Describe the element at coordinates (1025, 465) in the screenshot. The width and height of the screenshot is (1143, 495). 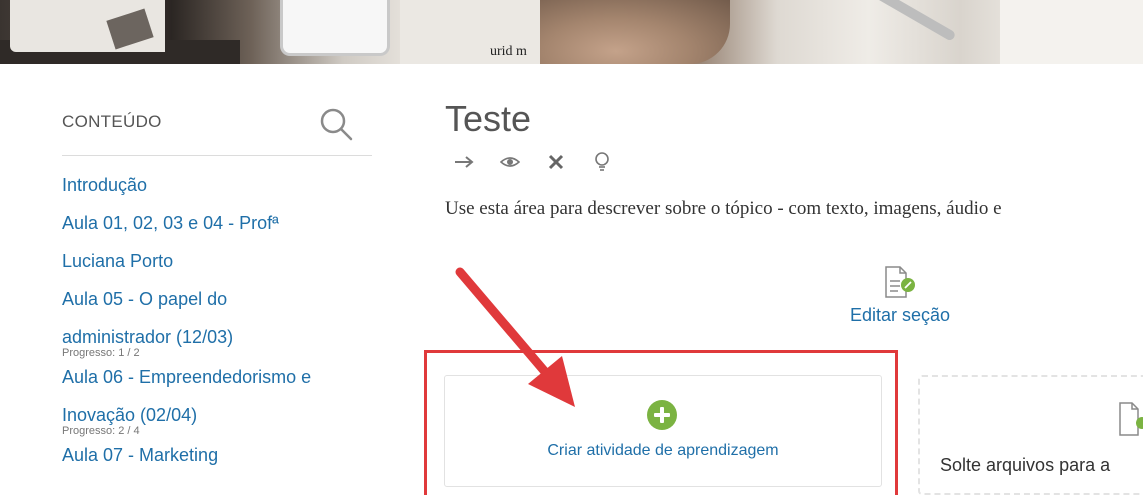
I see `drop-files-label: Solte arquivos para a` at that location.